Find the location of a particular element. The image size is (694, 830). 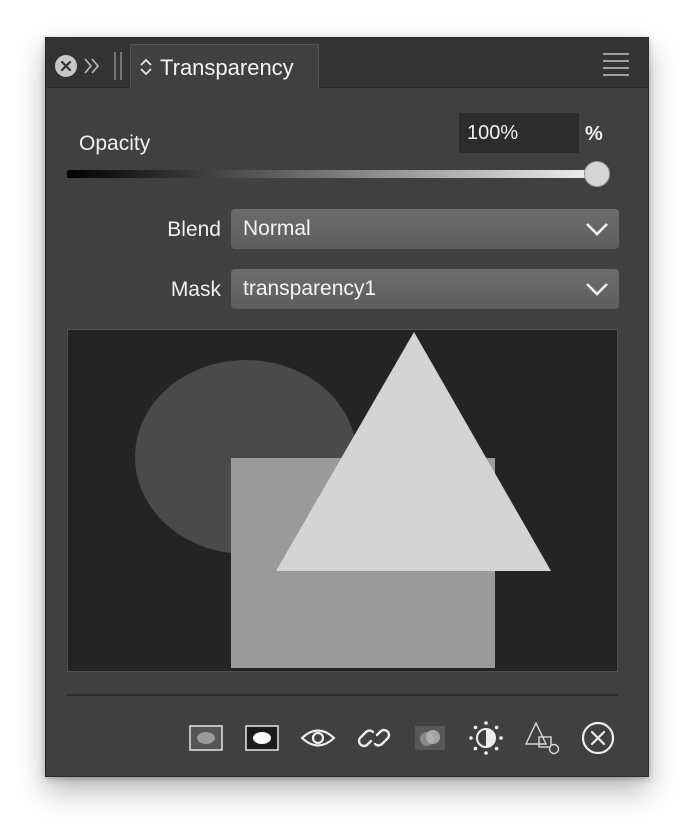

updown-chevron-icon is located at coordinates (146, 67).